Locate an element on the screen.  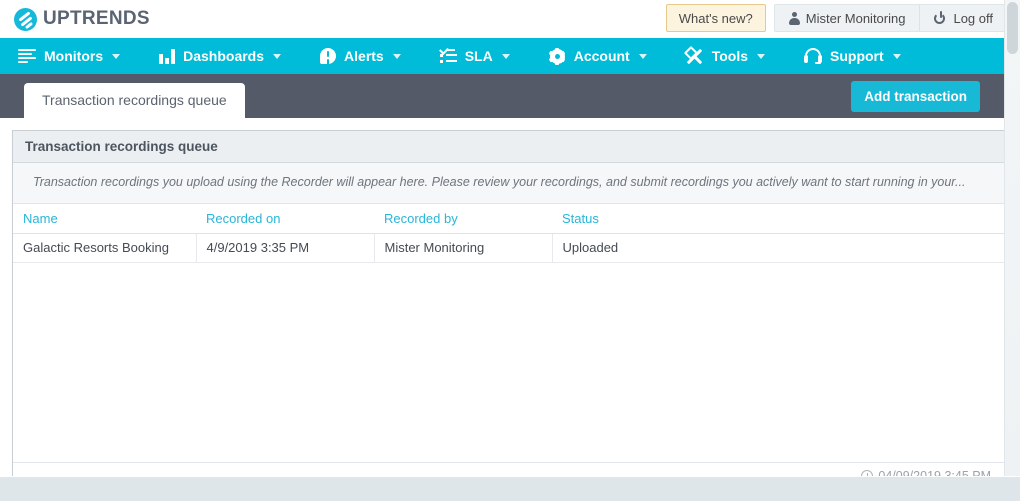
column-header-recorded-by: Recorded by is located at coordinates (463, 218).